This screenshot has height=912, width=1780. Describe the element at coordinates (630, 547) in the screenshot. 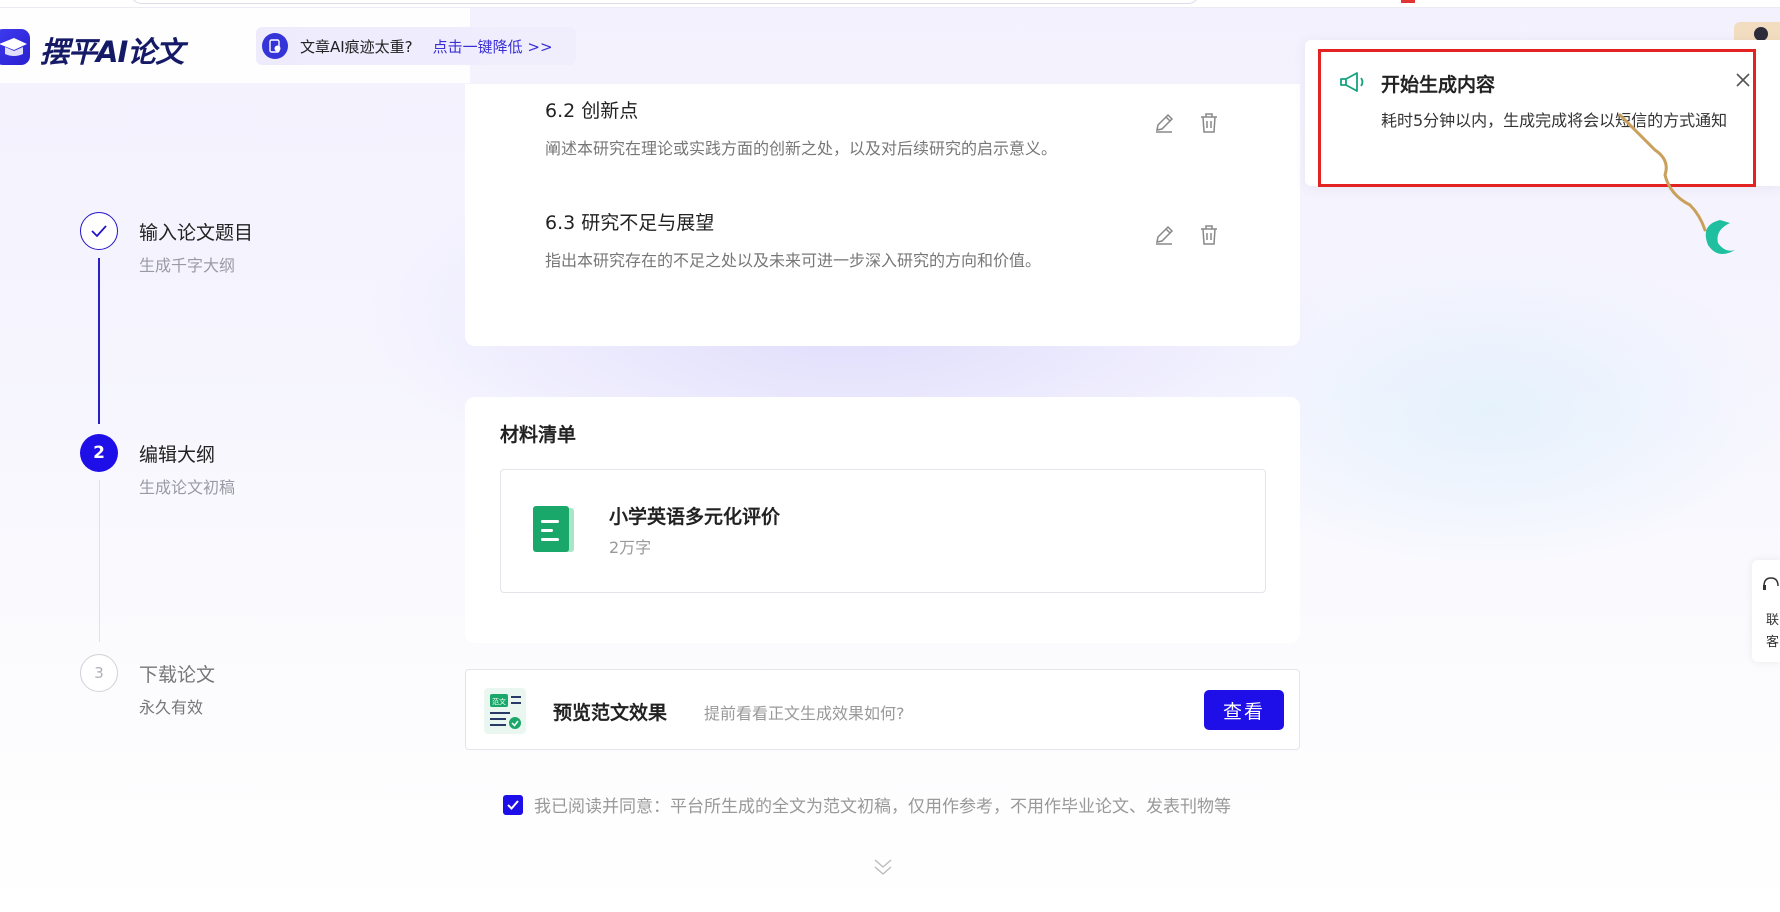

I see `material-size: 2万字` at that location.